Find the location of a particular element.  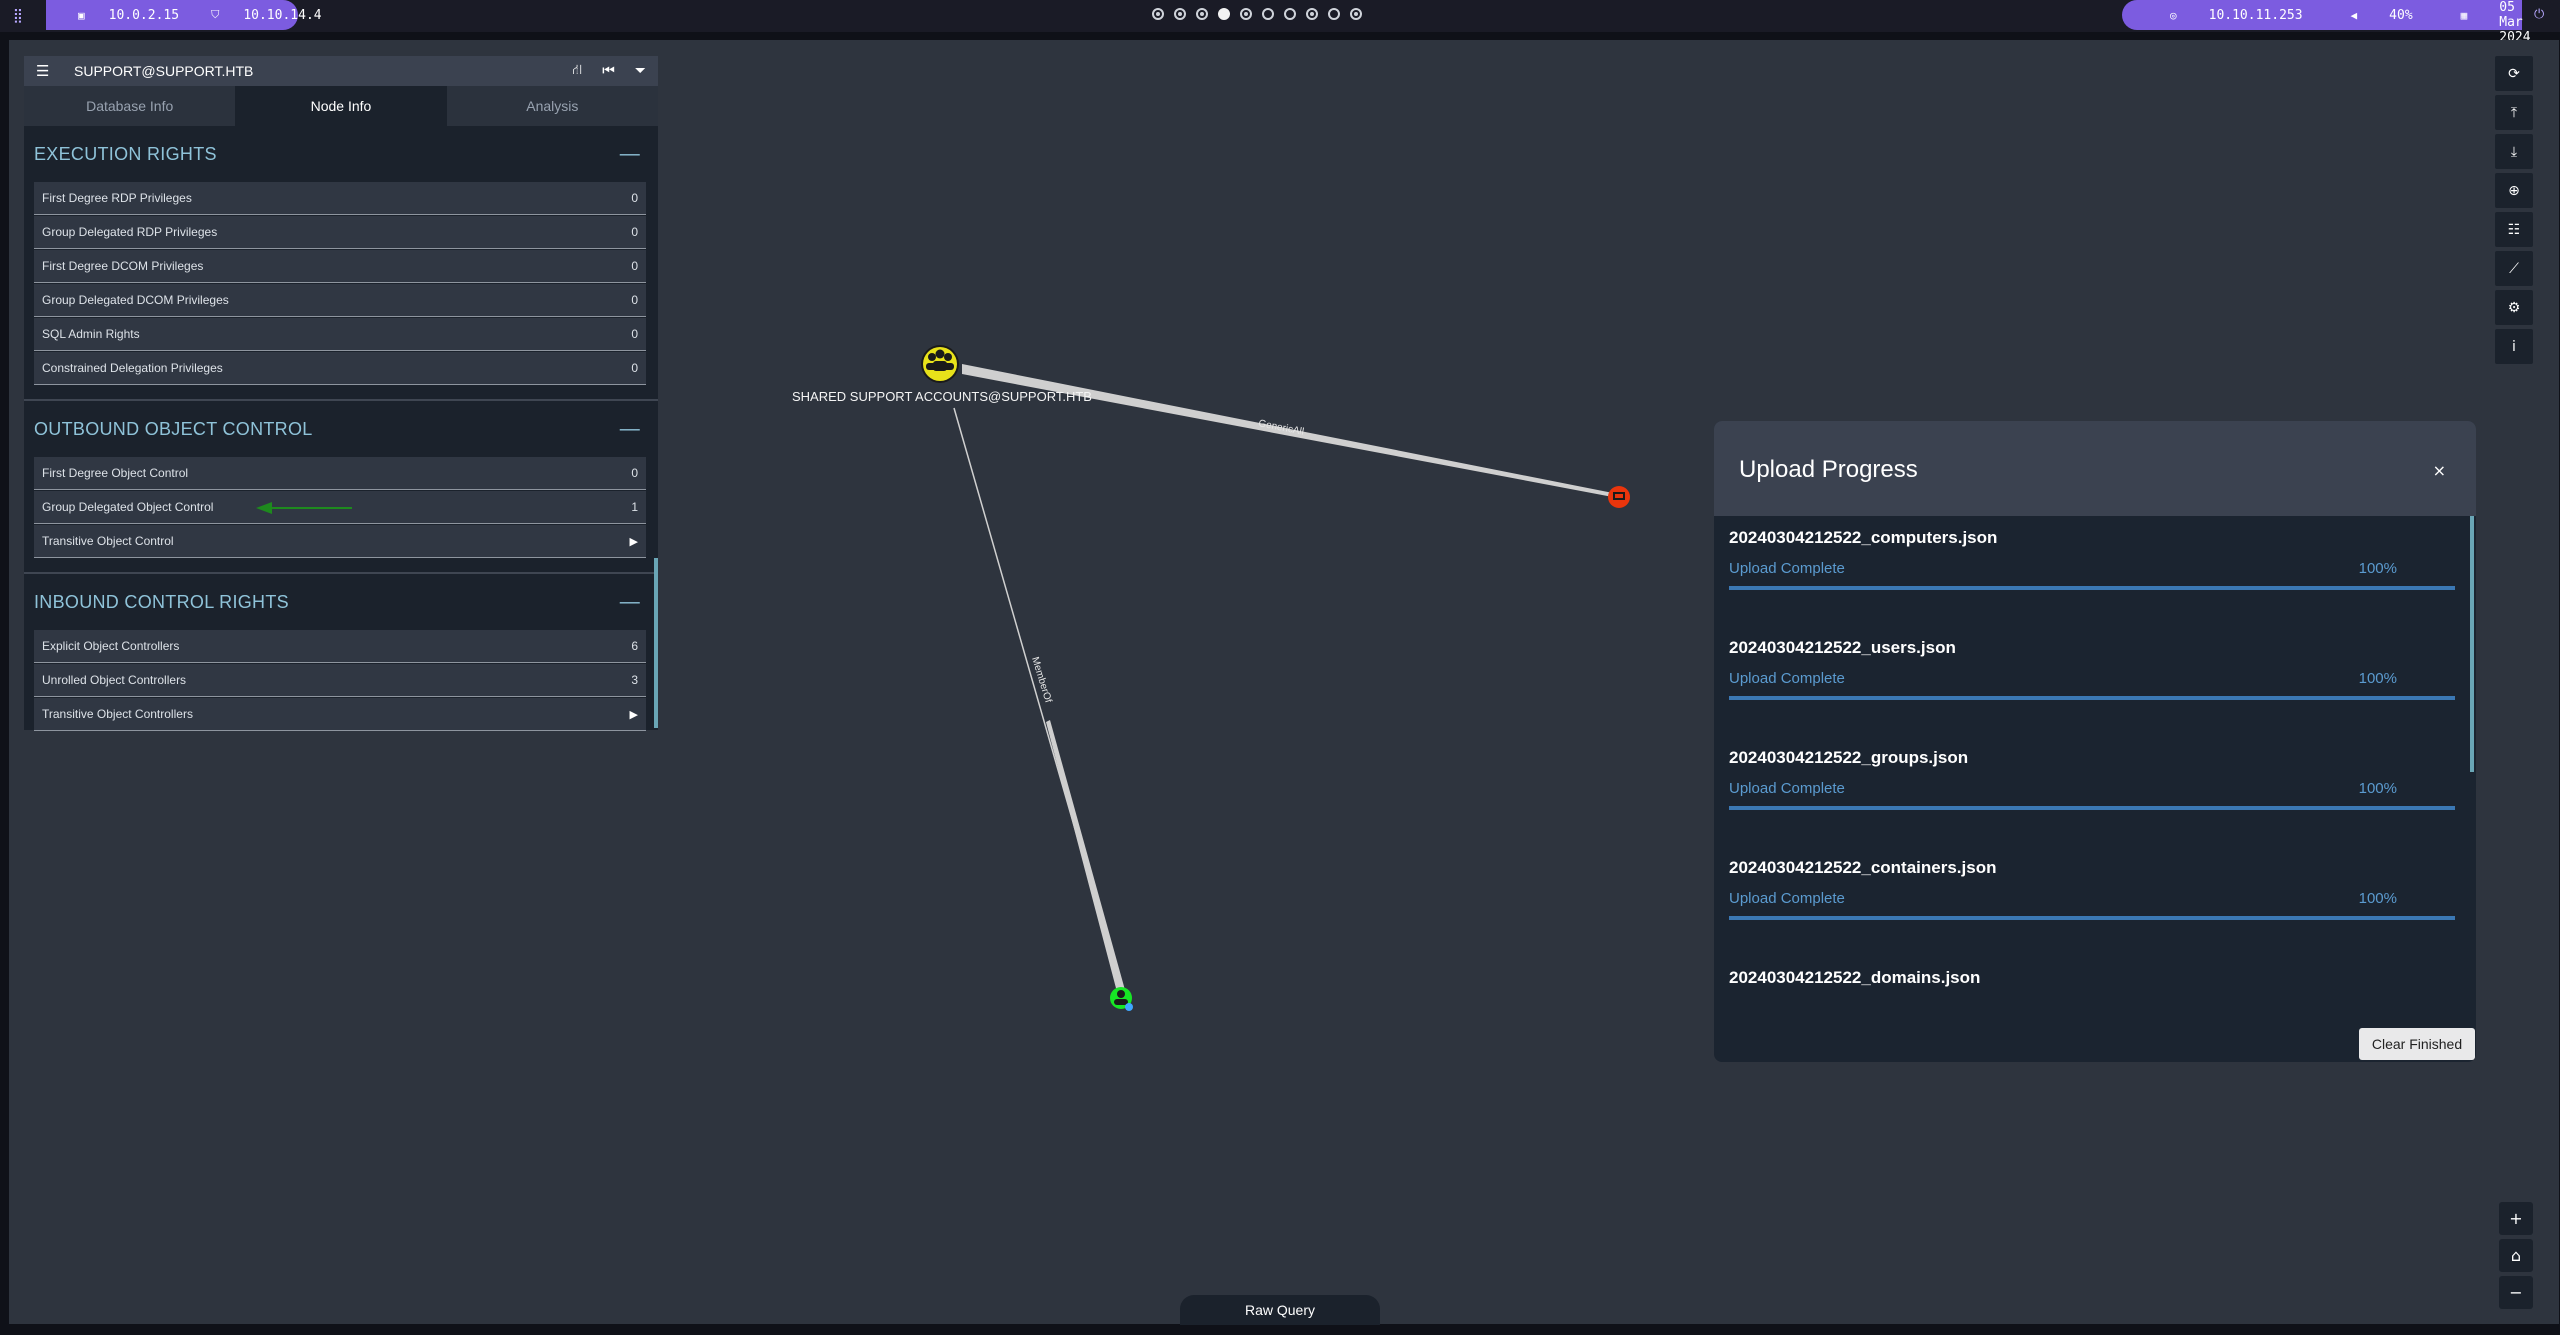

pathfinding-icon: ⛙ is located at coordinates (577, 71).